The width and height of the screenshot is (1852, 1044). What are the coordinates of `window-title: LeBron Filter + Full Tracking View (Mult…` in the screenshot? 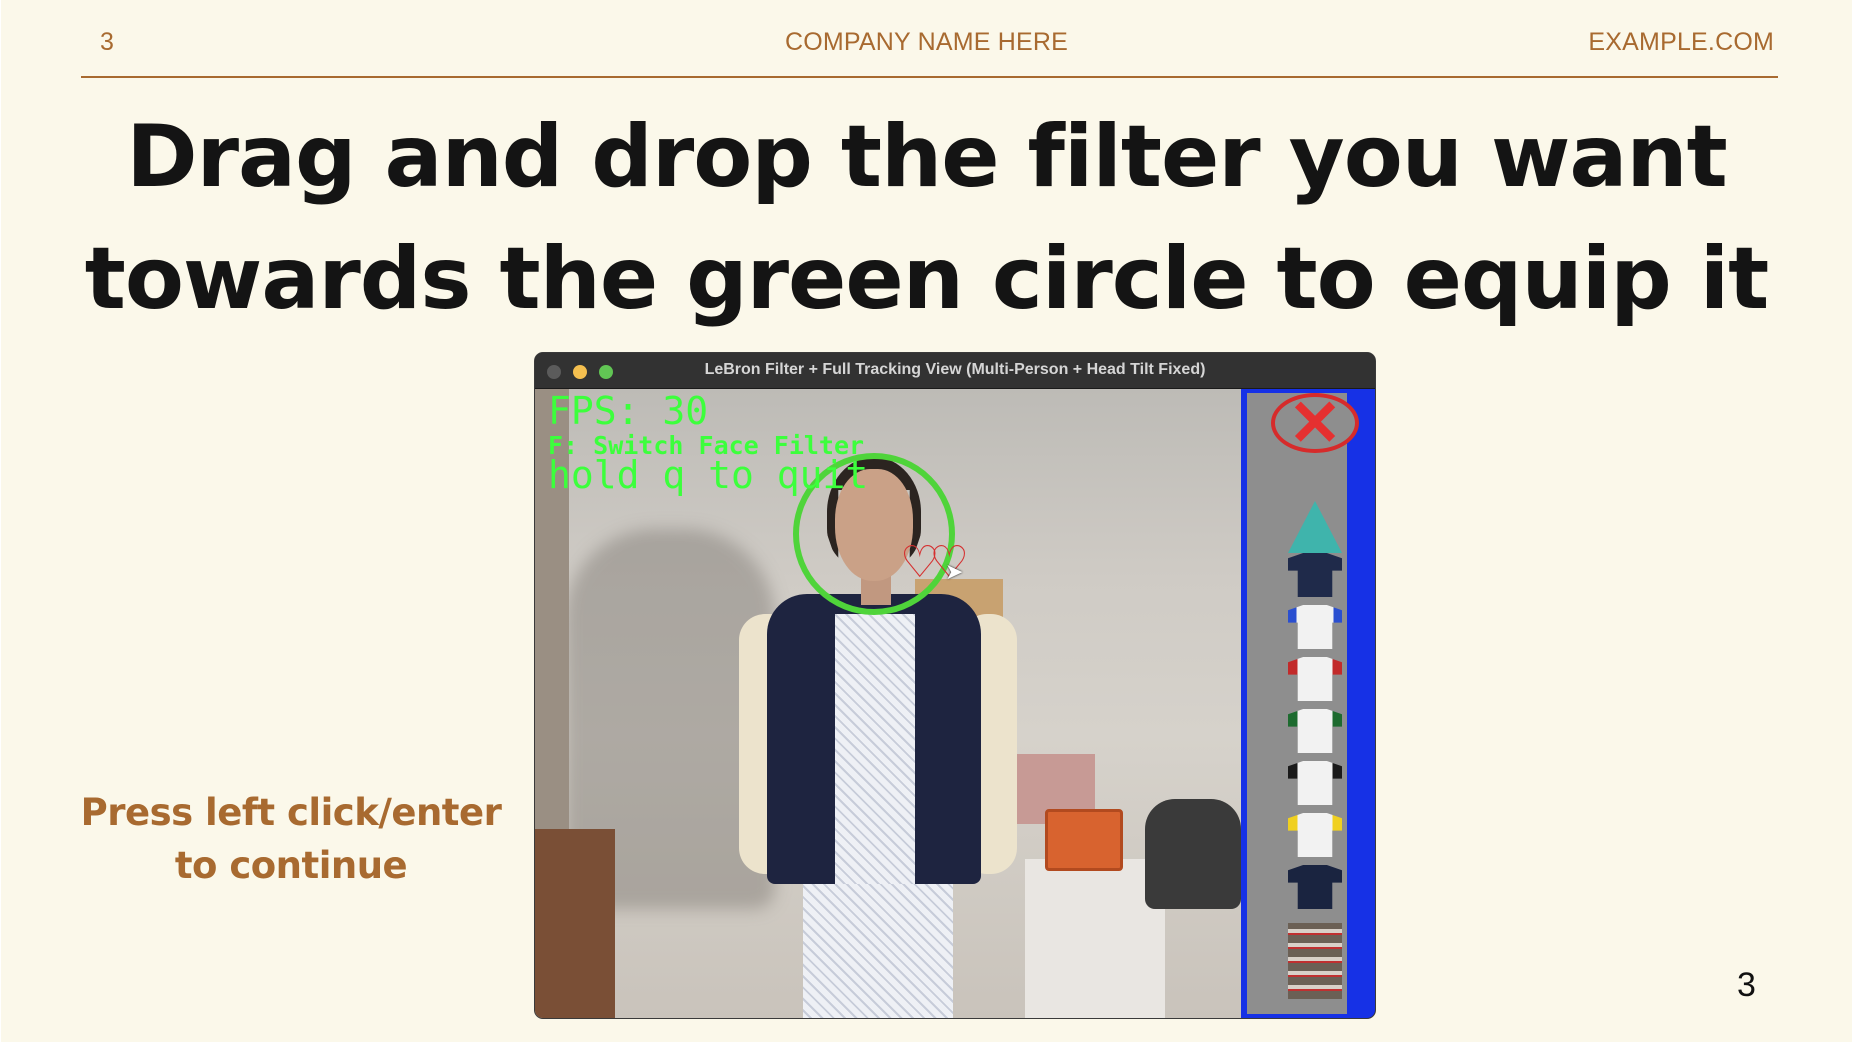 It's located at (955, 369).